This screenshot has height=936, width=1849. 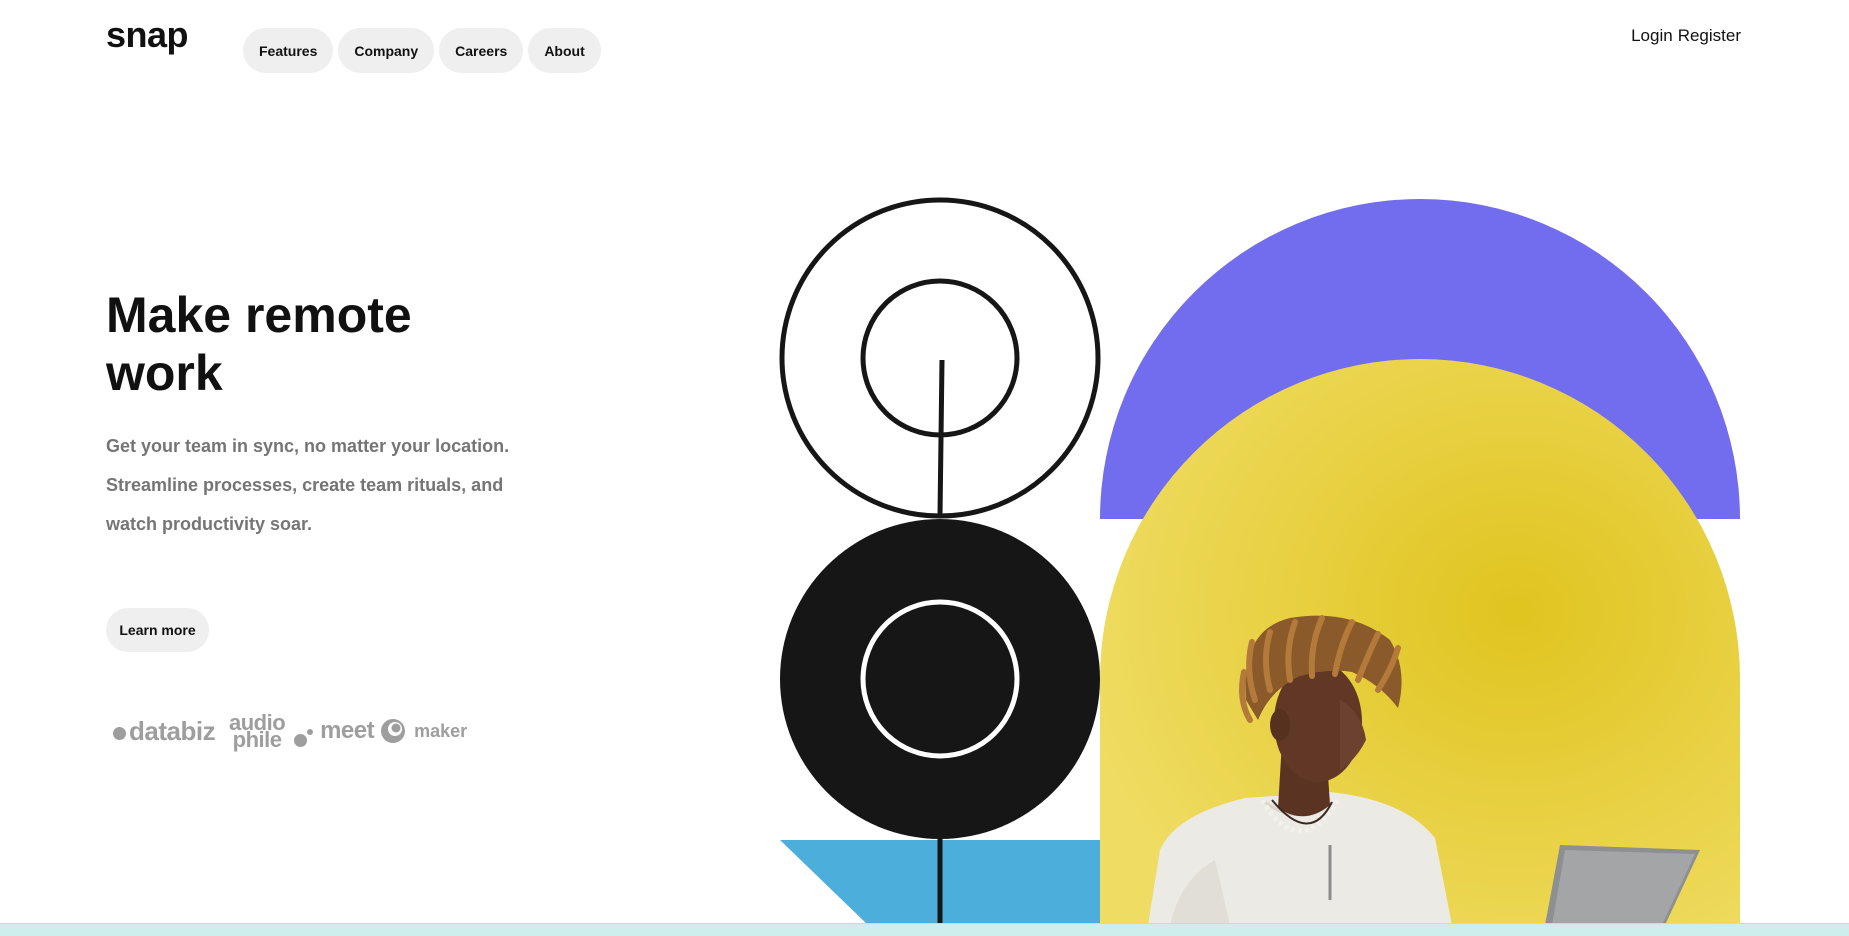 I want to click on bottom-scroll-strip, so click(x=924, y=929).